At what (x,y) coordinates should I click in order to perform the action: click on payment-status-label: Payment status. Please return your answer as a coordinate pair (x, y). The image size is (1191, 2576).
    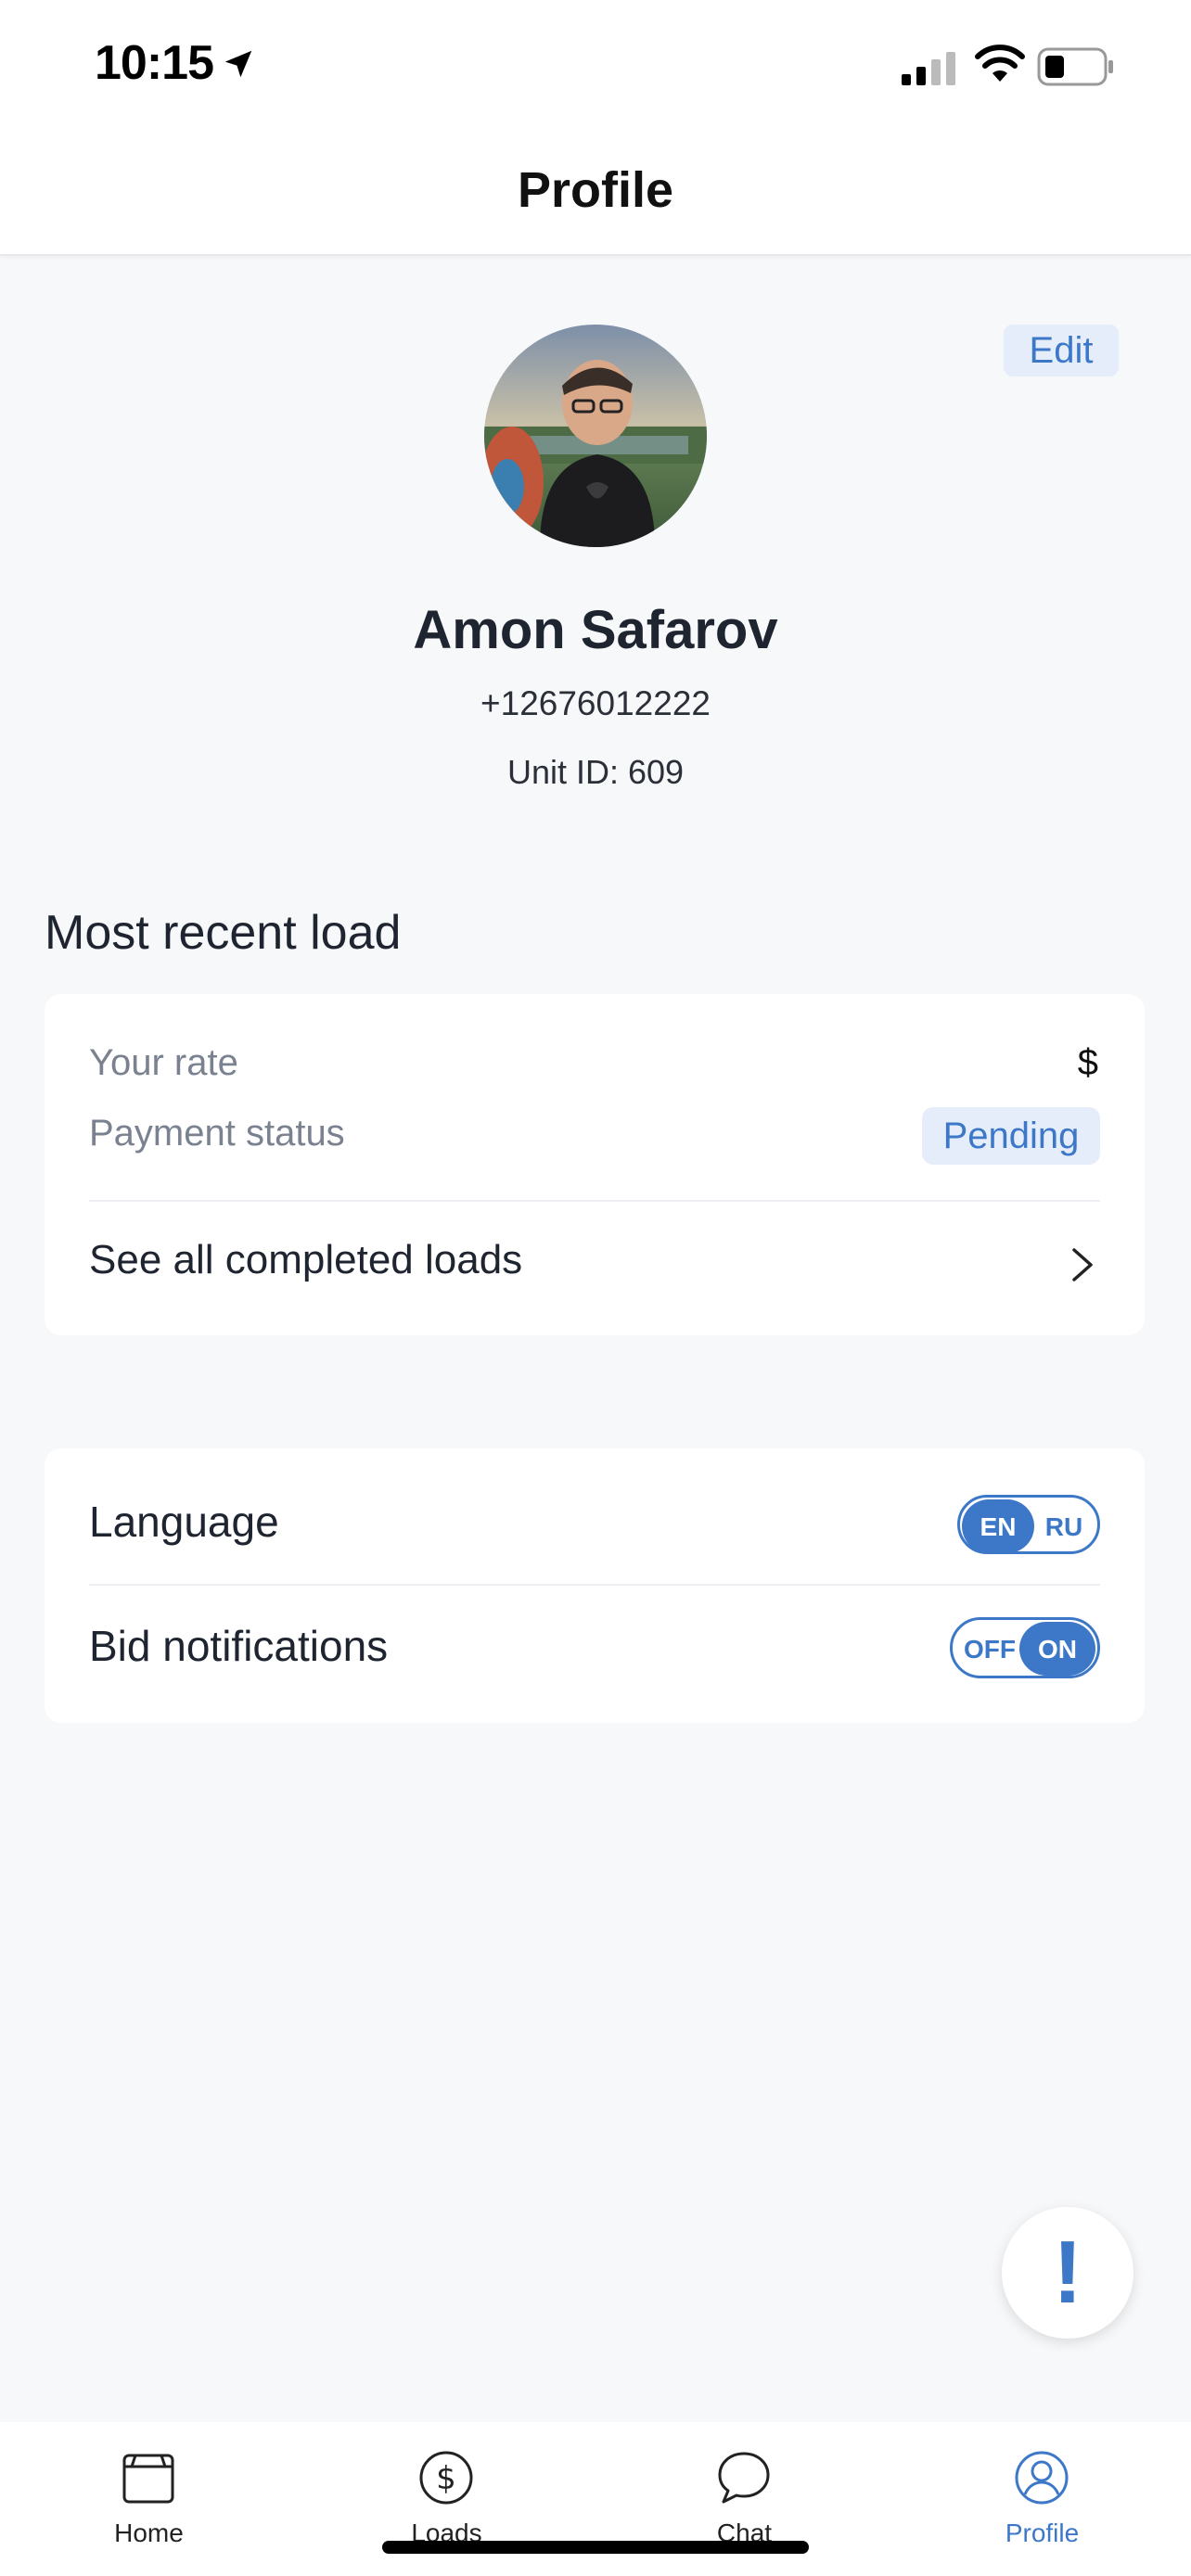
    Looking at the image, I should click on (217, 1133).